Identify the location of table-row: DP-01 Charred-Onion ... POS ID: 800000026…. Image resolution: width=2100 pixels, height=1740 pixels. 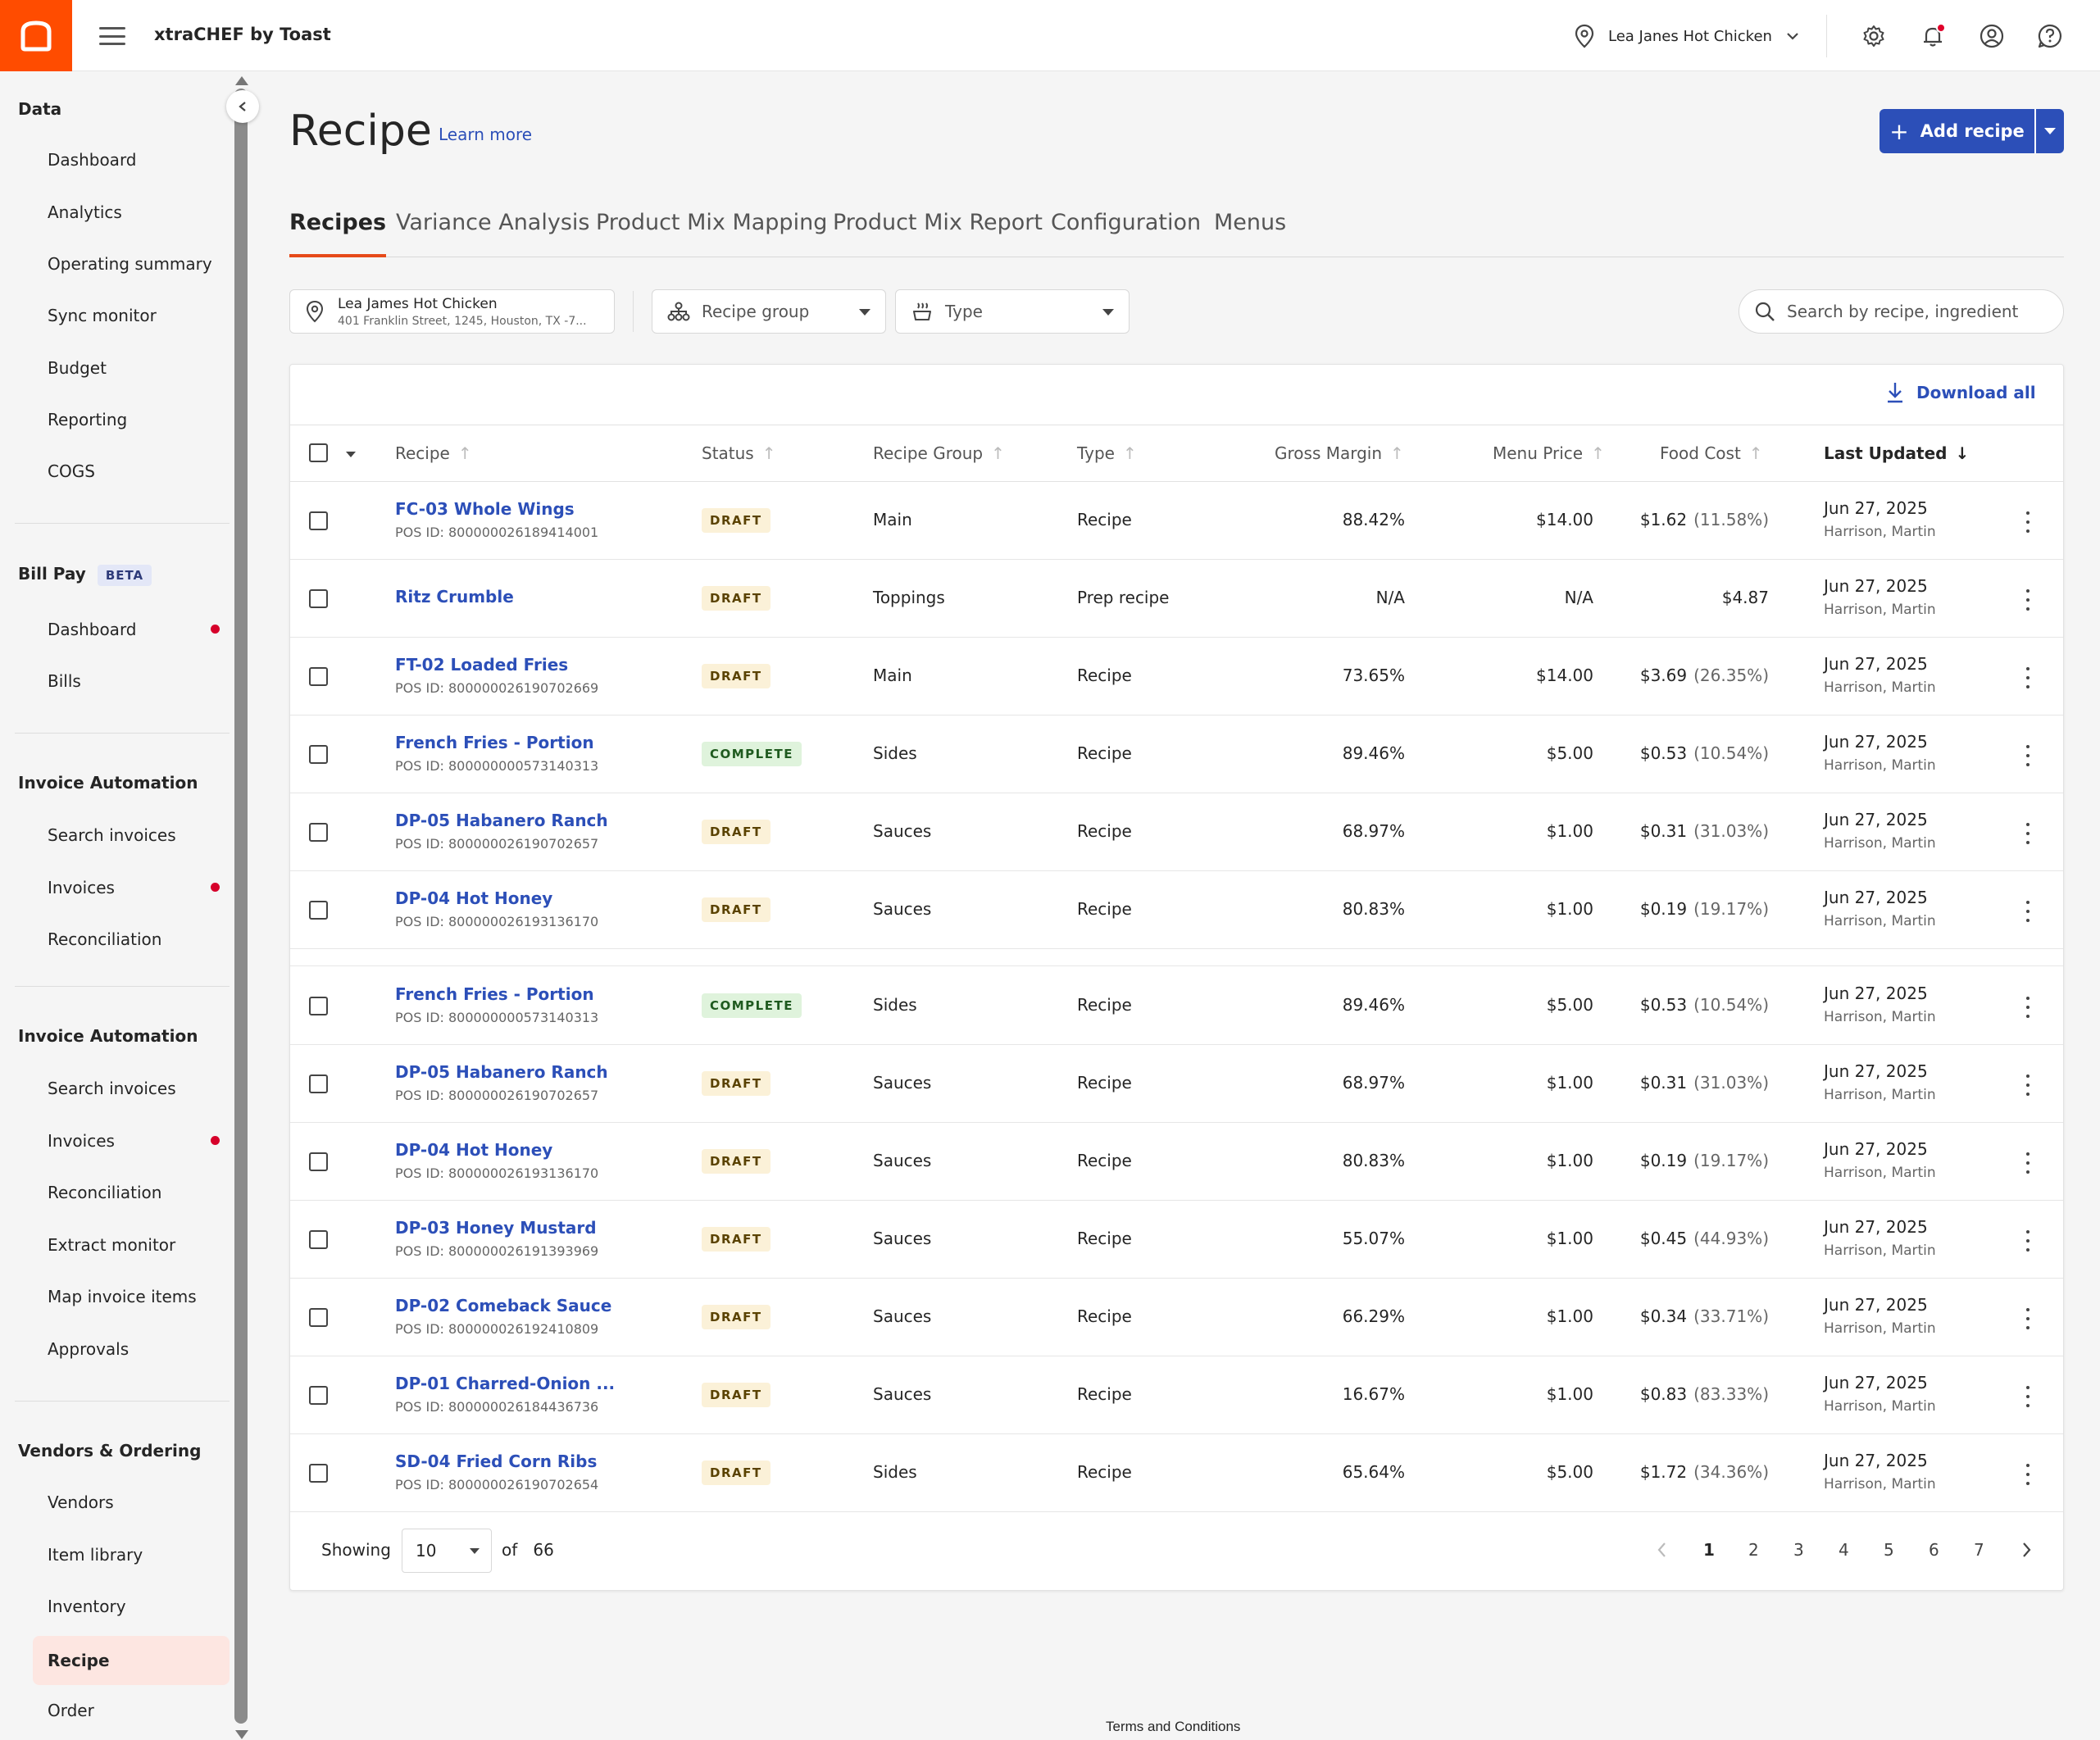
(1176, 1395).